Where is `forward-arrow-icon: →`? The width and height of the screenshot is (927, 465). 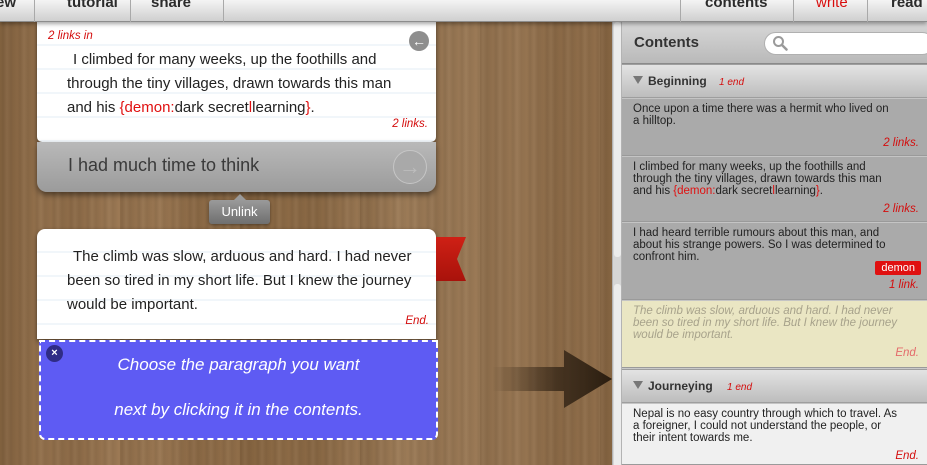
forward-arrow-icon: → is located at coordinates (410, 167).